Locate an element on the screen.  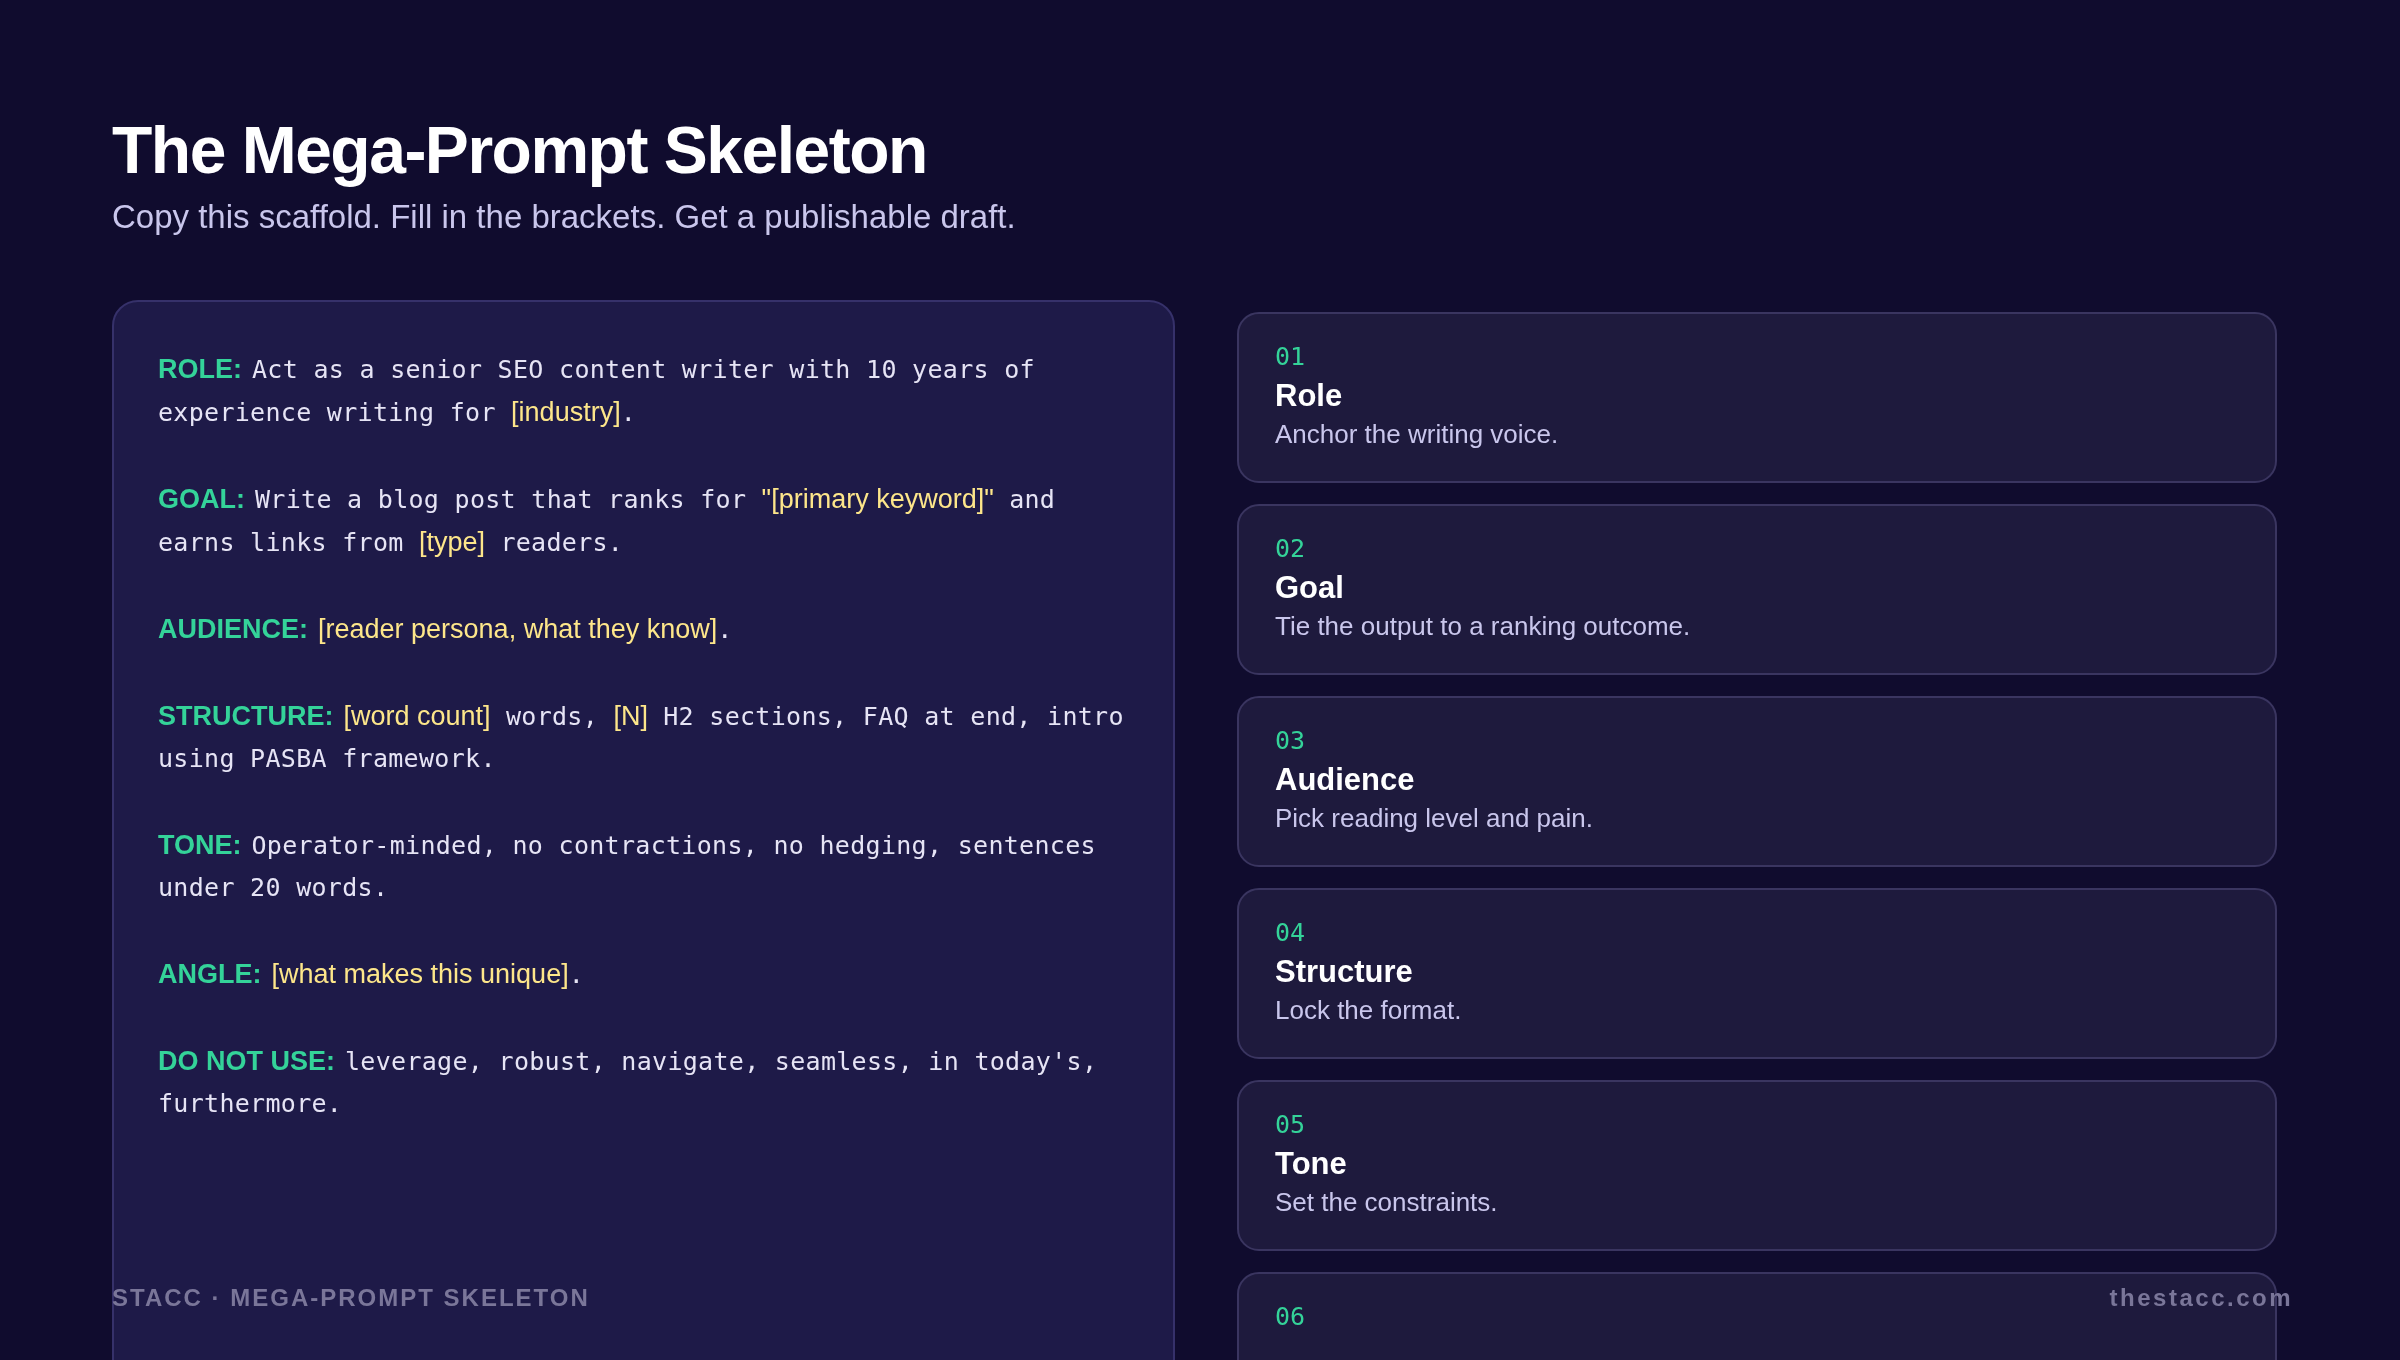
page-subtitle: Copy this scaffold. Fill in the brackets. Get a publishable draft. is located at coordinates (564, 217).